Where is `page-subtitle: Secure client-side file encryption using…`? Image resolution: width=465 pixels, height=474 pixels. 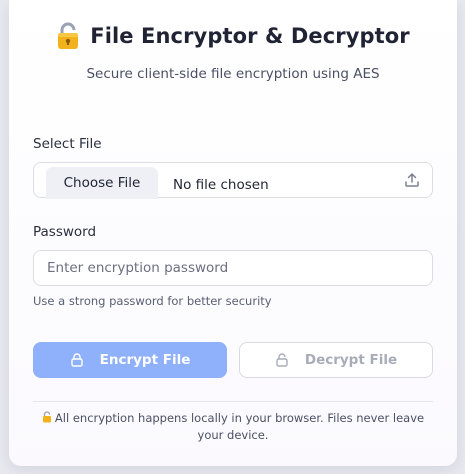
page-subtitle: Secure client-side file encryption using… is located at coordinates (233, 74).